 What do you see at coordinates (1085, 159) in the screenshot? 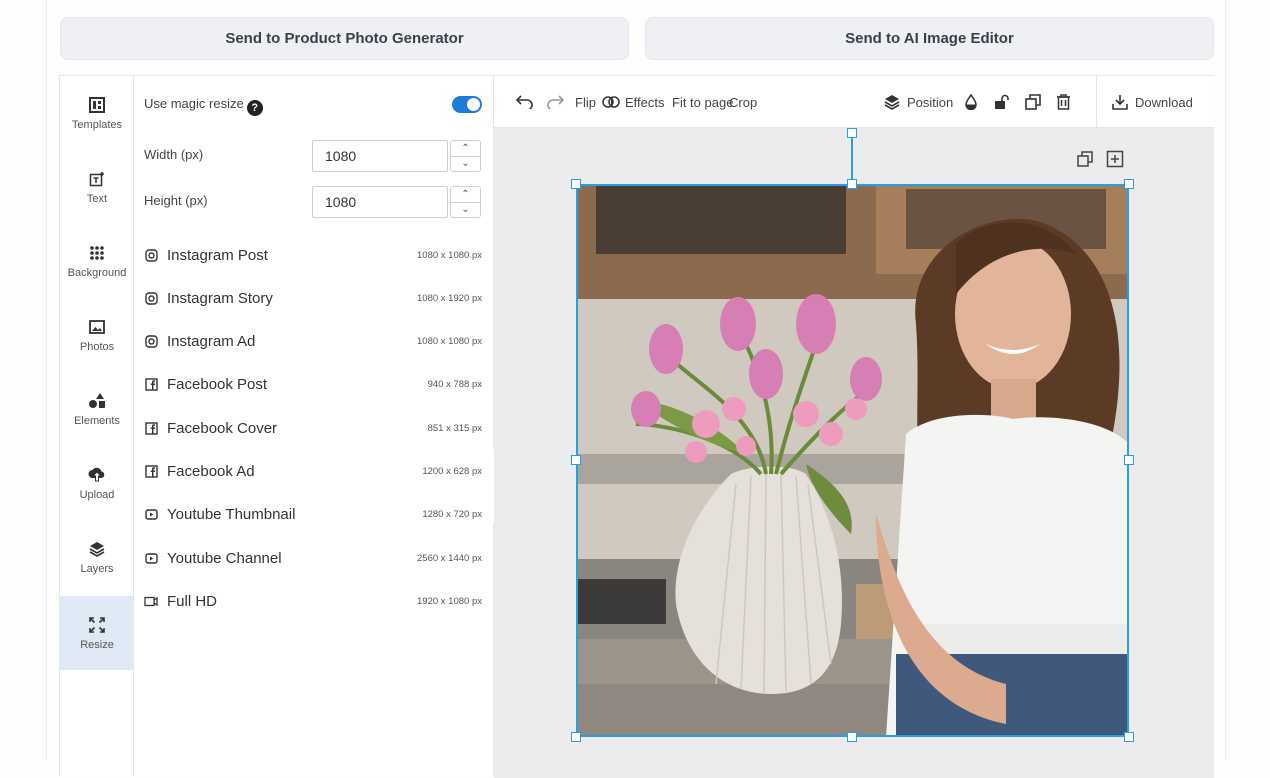
I see `duplicate-page-icon` at bounding box center [1085, 159].